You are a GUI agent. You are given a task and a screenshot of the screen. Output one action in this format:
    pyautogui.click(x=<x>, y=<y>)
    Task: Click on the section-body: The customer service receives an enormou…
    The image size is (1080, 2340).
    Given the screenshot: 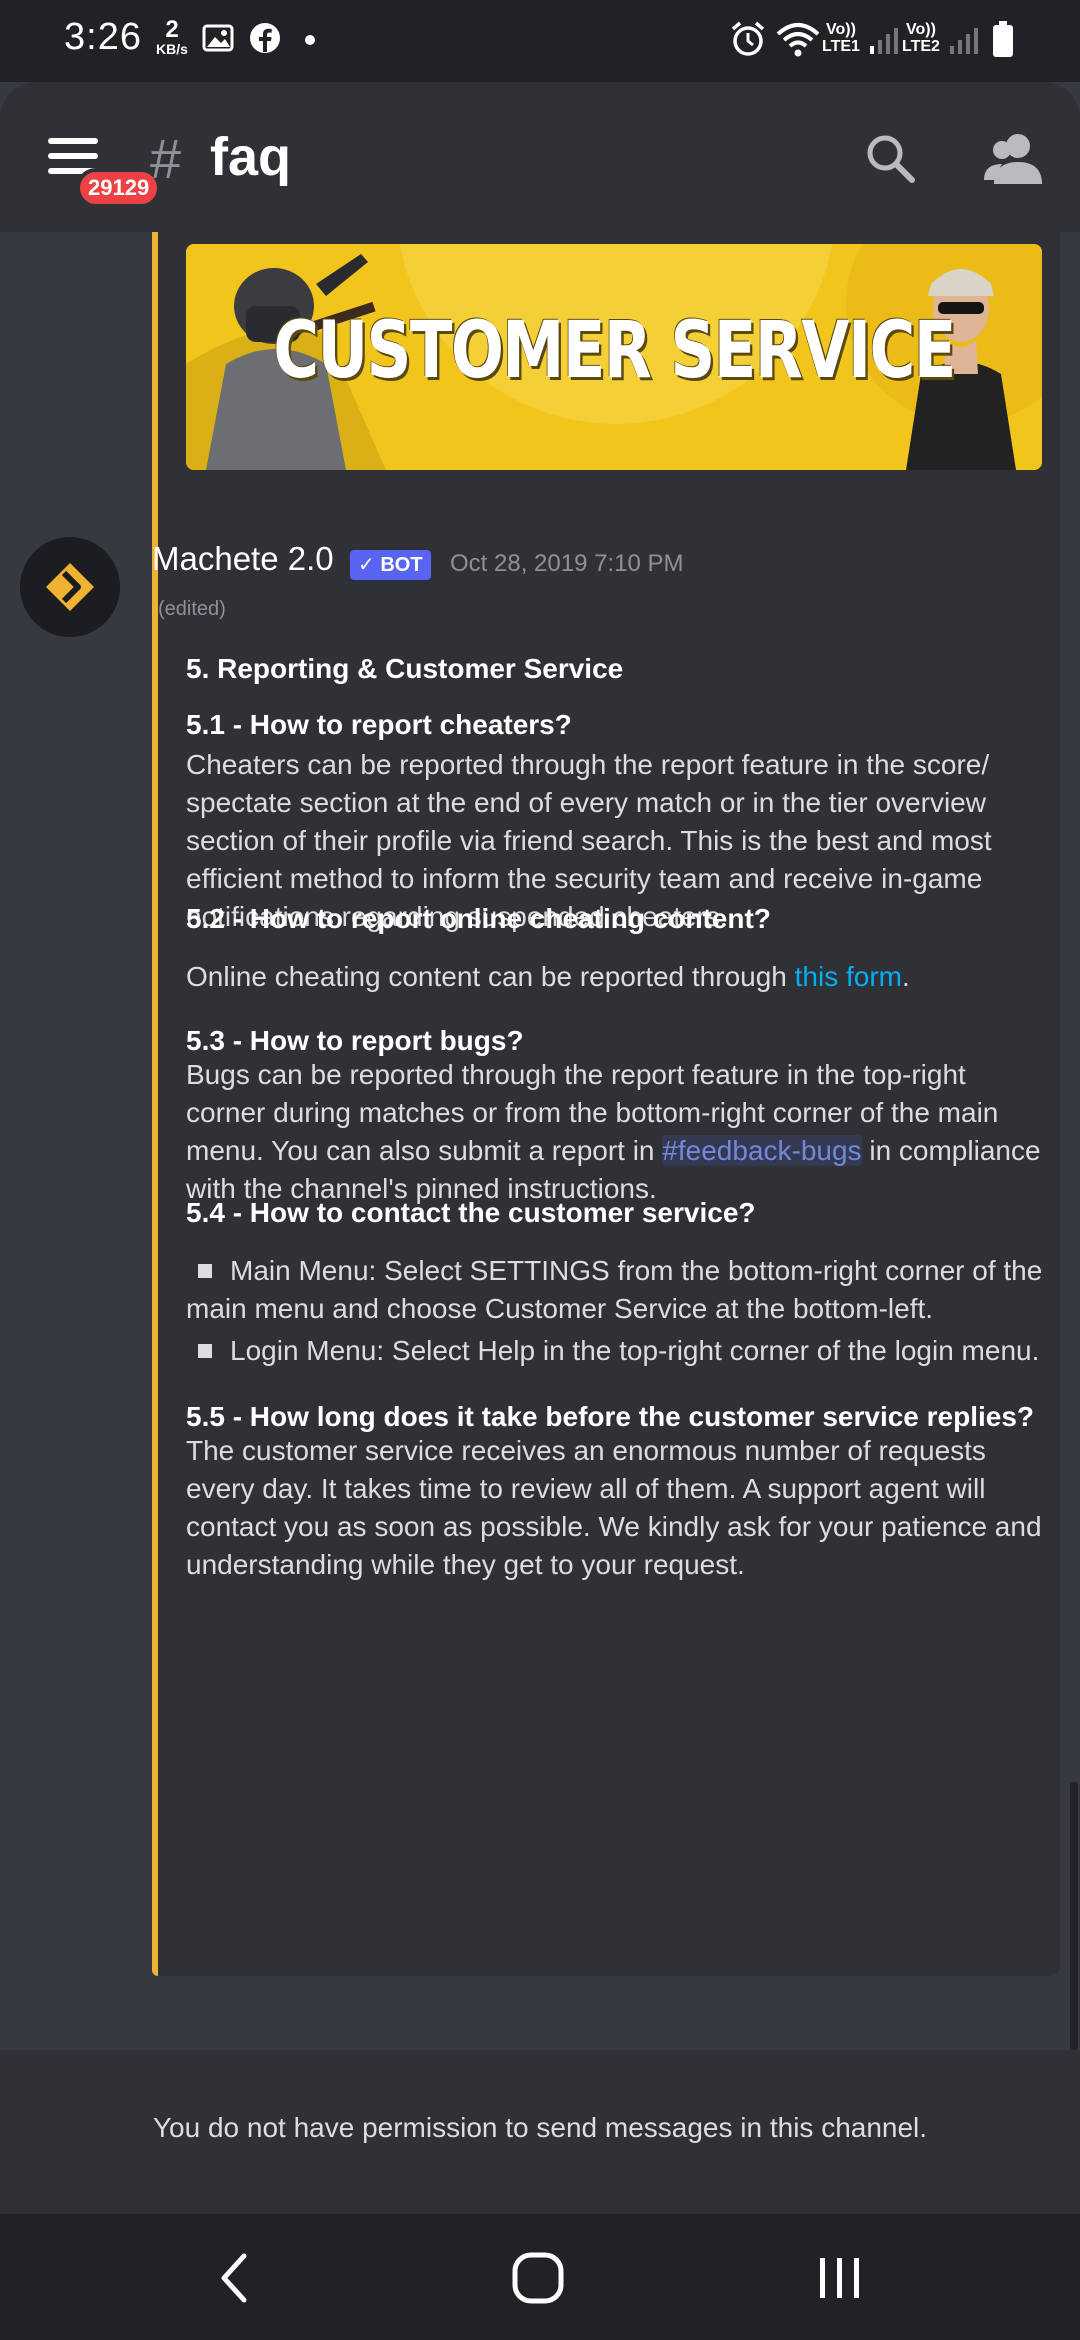 What is the action you would take?
    pyautogui.click(x=614, y=1507)
    